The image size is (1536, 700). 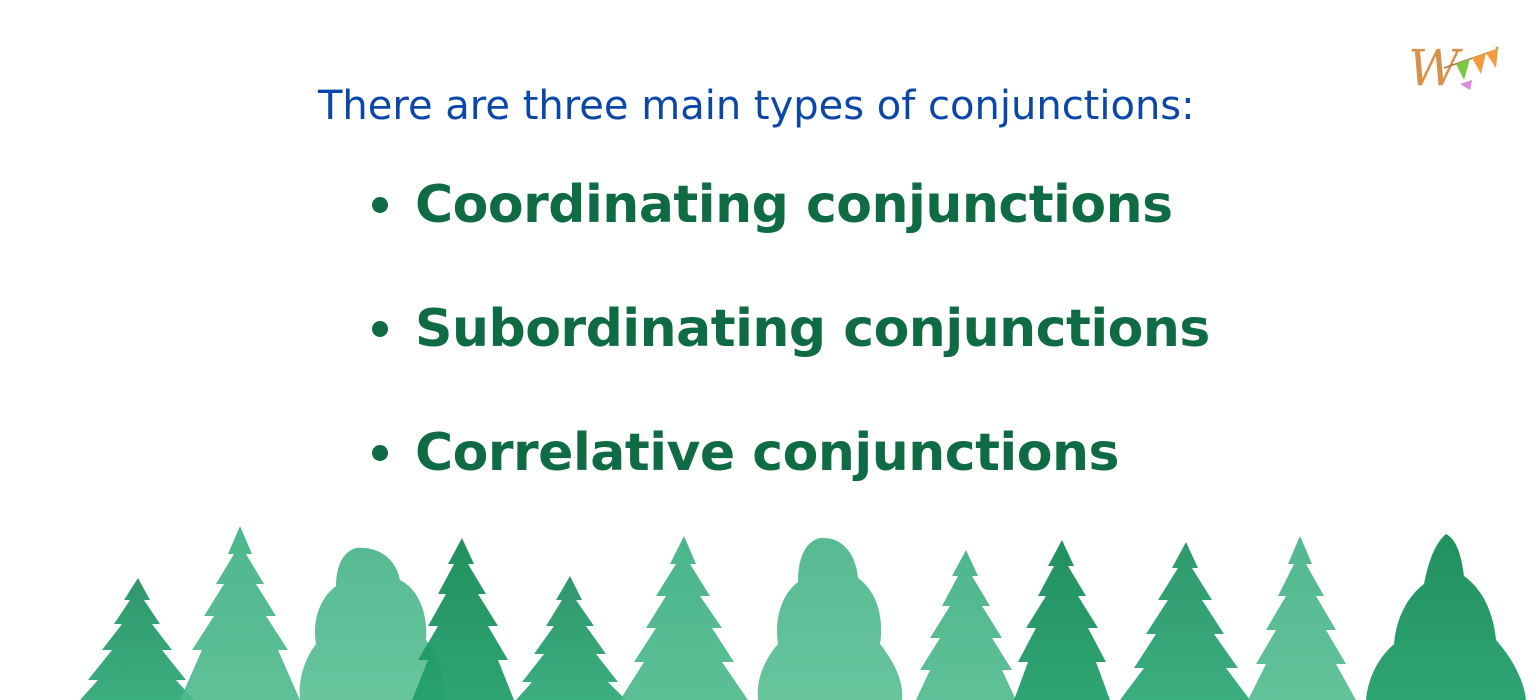 I want to click on logo: W, so click(x=1454, y=70).